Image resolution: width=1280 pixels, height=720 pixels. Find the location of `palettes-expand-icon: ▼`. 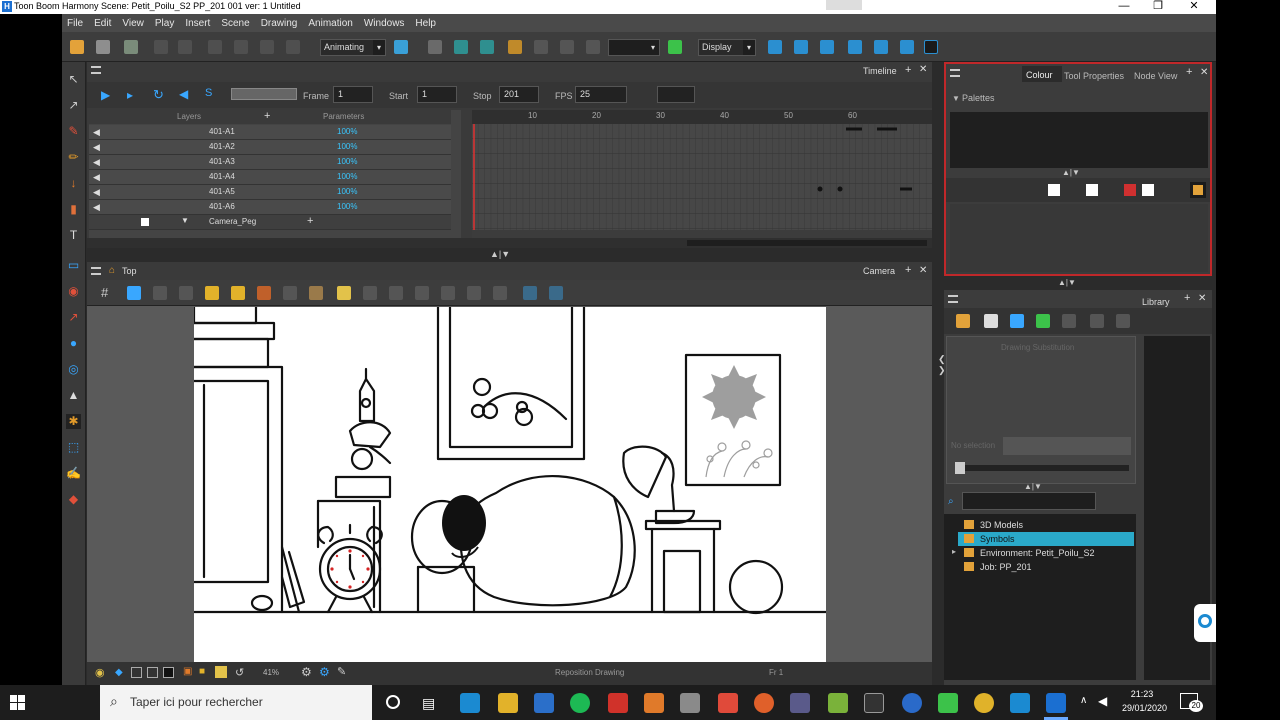

palettes-expand-icon: ▼ is located at coordinates (956, 98).